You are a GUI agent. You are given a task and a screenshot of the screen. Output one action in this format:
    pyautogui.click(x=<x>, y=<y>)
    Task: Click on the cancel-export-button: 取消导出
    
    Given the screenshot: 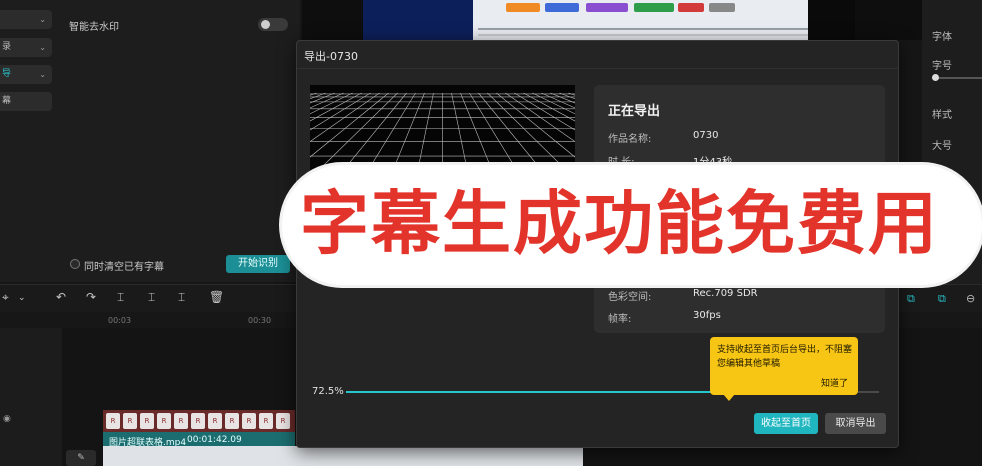 What is the action you would take?
    pyautogui.click(x=855, y=423)
    